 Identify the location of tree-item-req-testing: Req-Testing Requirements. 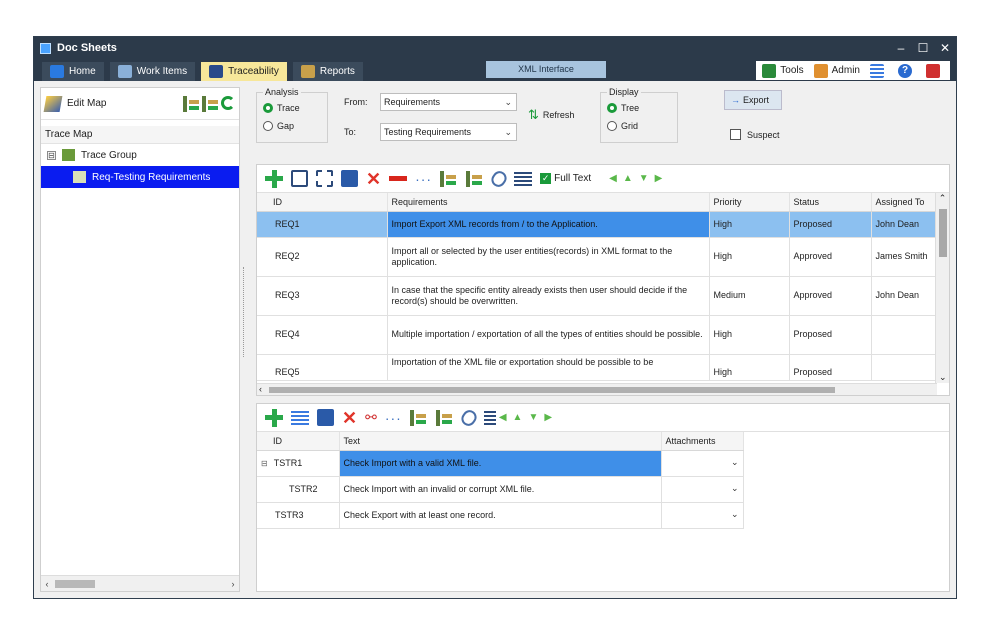
(140, 177).